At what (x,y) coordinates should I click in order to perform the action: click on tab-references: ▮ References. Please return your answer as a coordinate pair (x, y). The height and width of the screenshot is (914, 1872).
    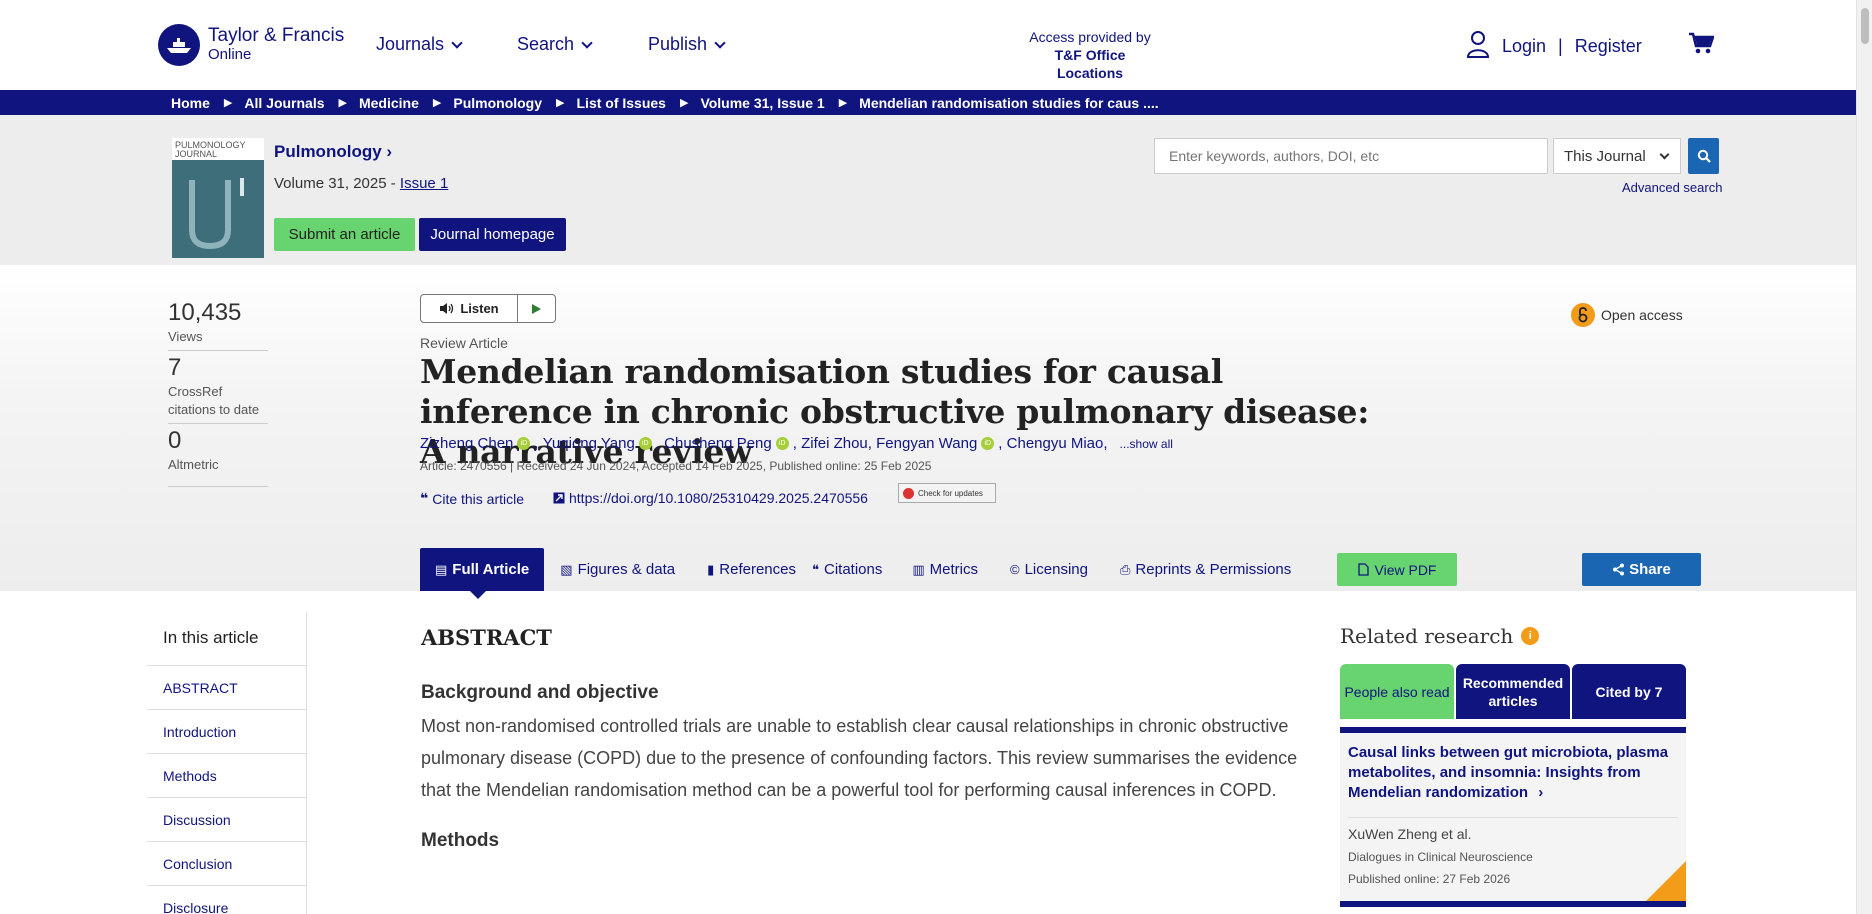
    Looking at the image, I should click on (751, 569).